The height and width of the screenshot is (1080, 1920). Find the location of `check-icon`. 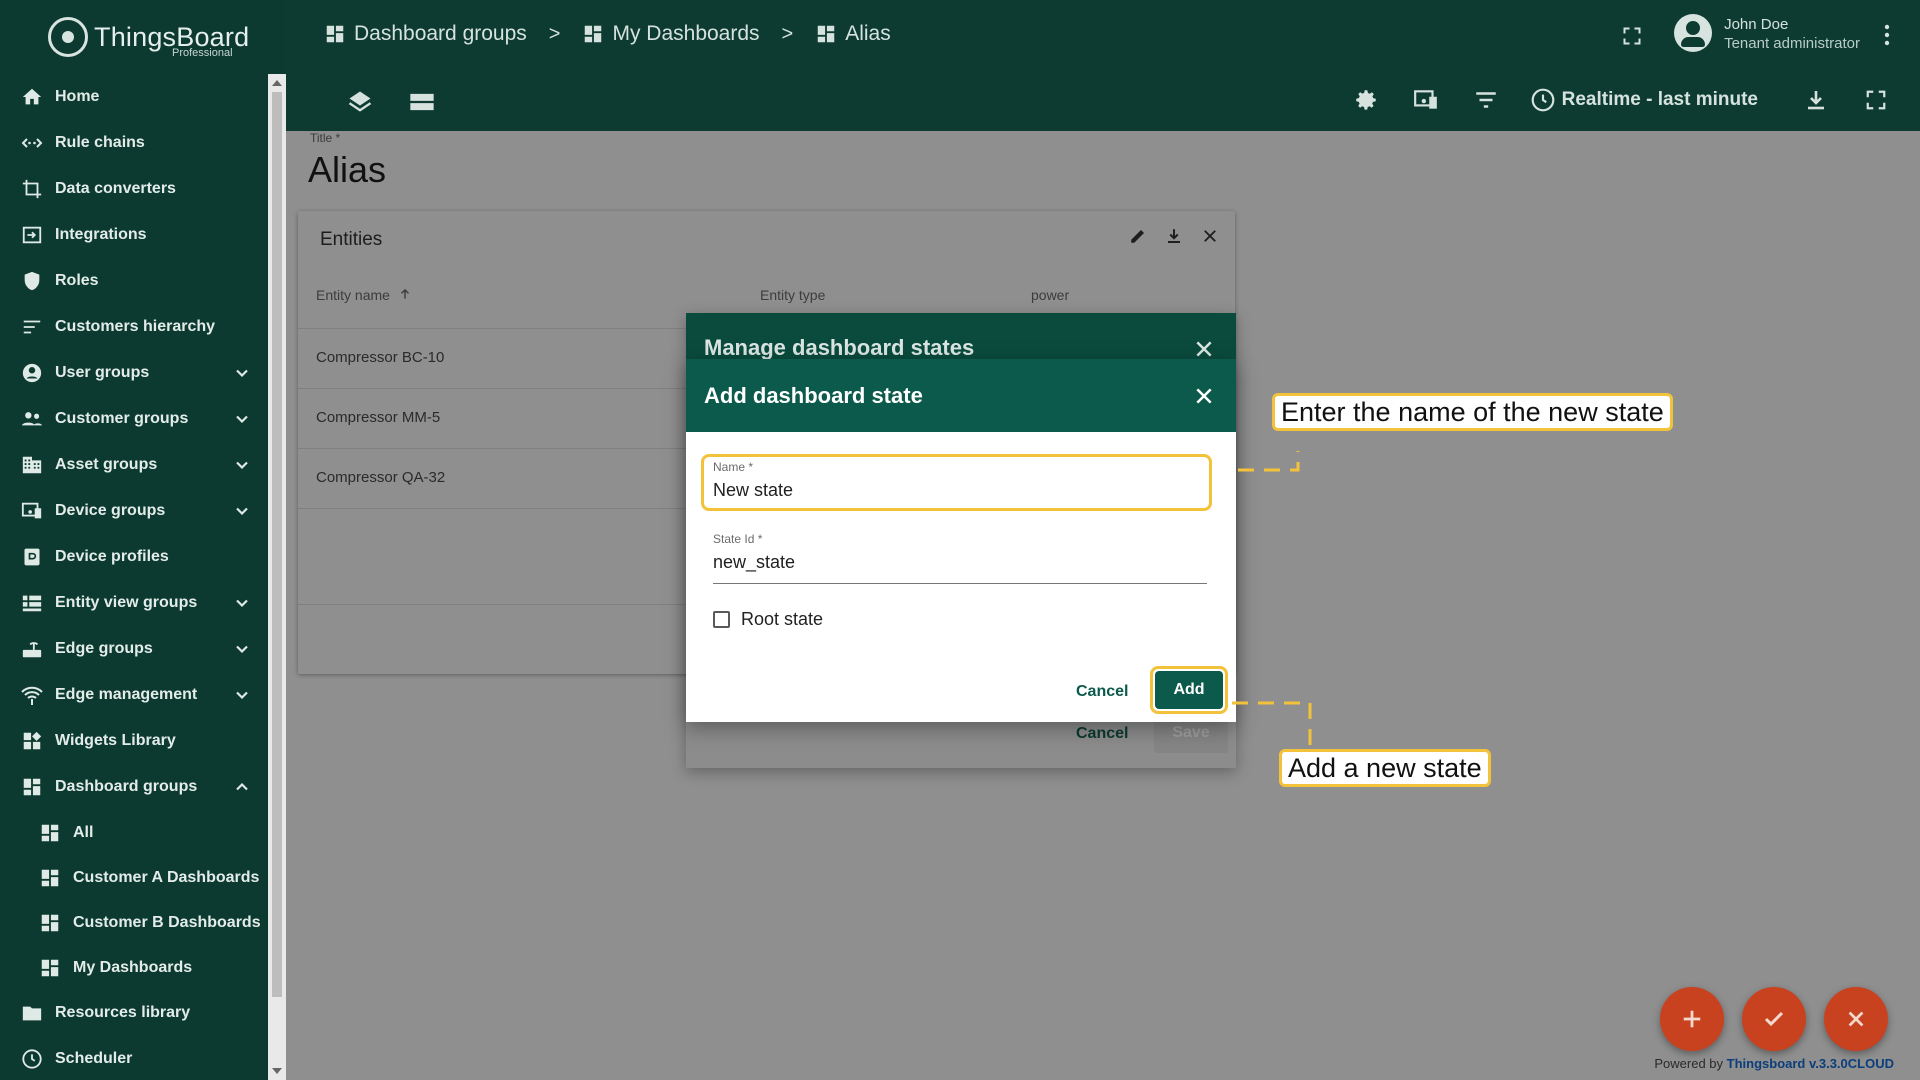

check-icon is located at coordinates (1774, 1019).